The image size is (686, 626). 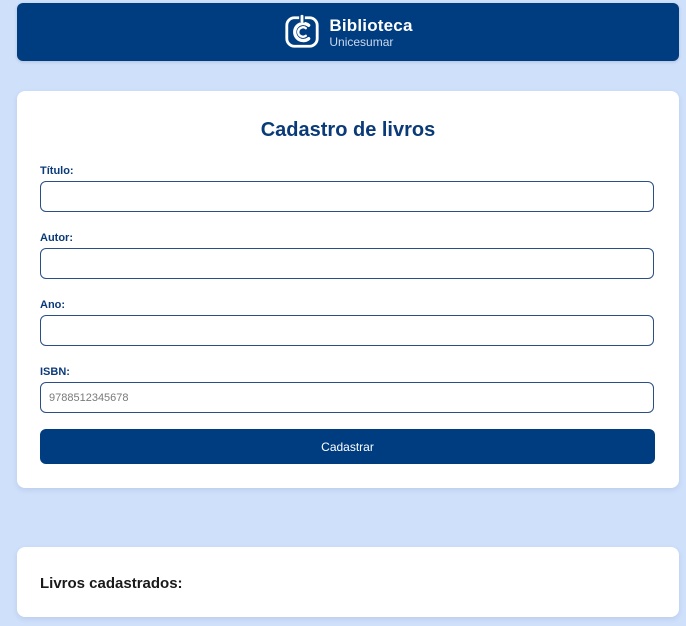 I want to click on brand-text: Biblioteca Unicesumar, so click(x=370, y=32).